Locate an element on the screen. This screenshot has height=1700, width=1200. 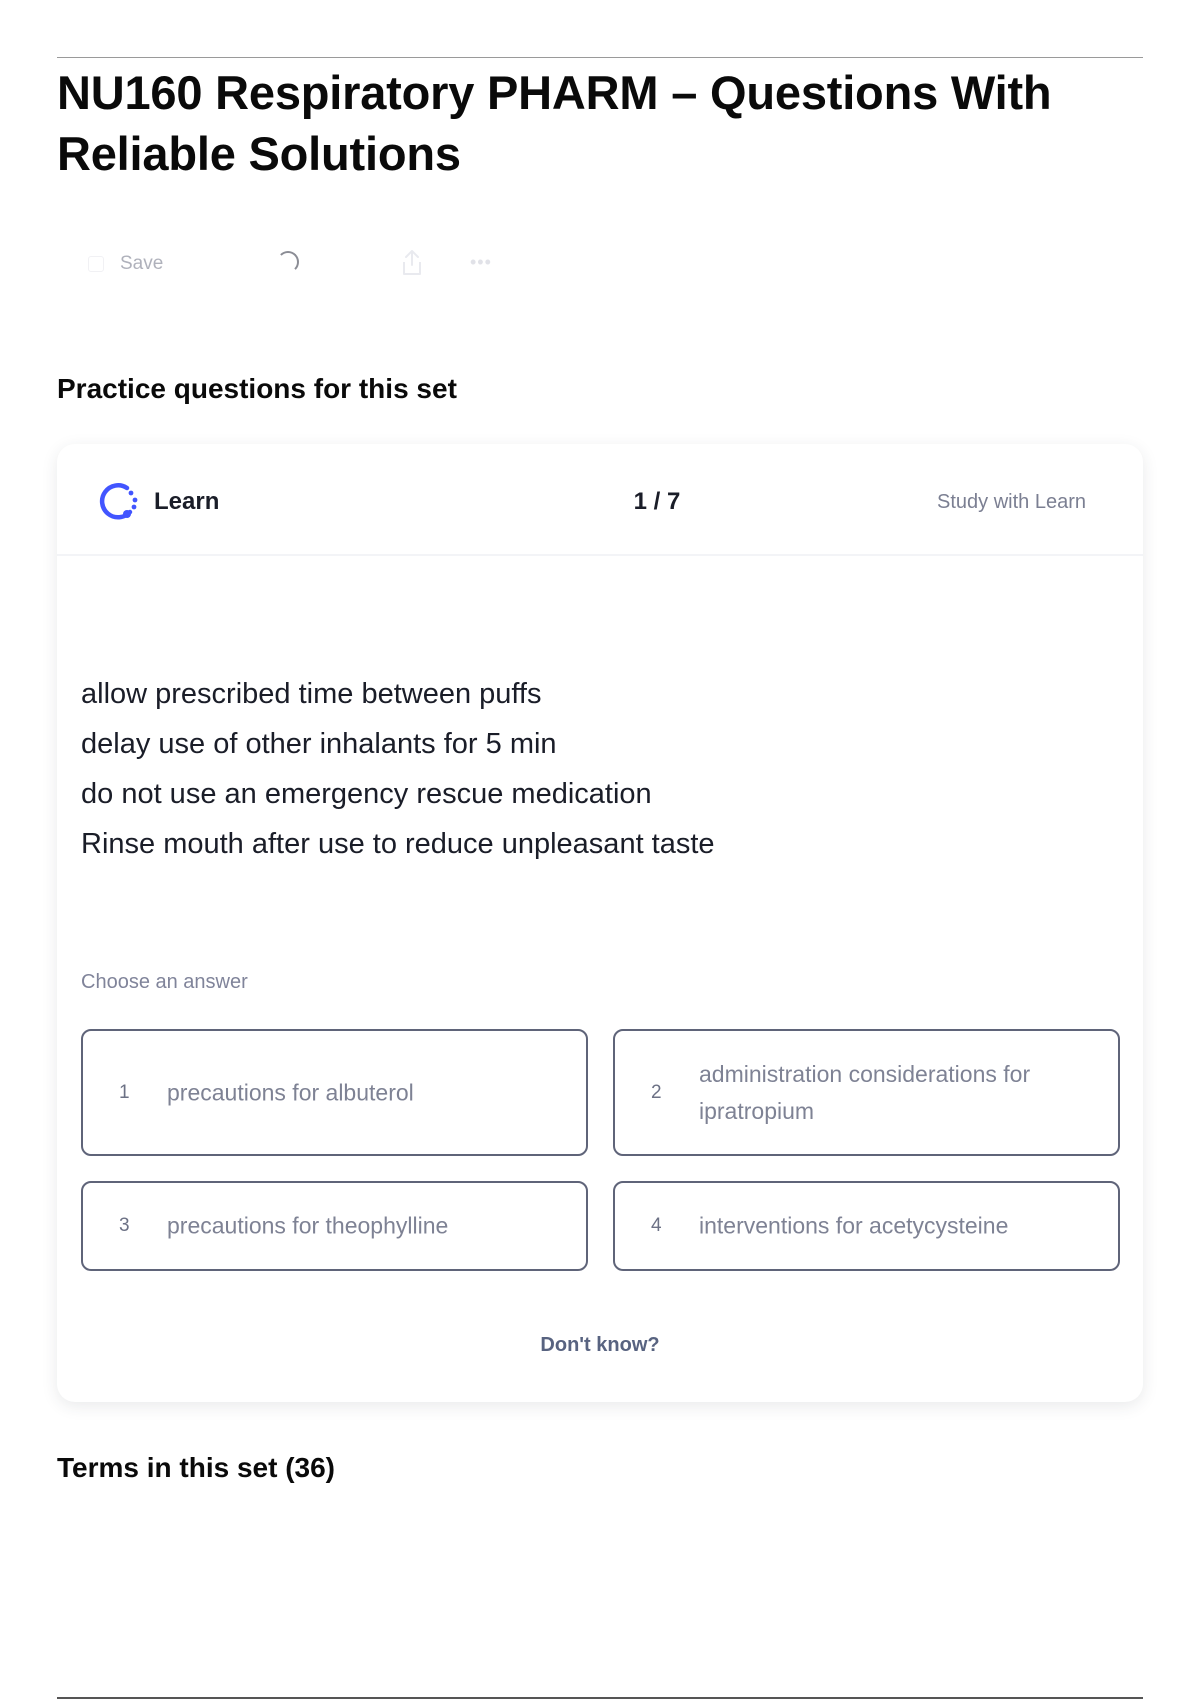
top-divider is located at coordinates (600, 57).